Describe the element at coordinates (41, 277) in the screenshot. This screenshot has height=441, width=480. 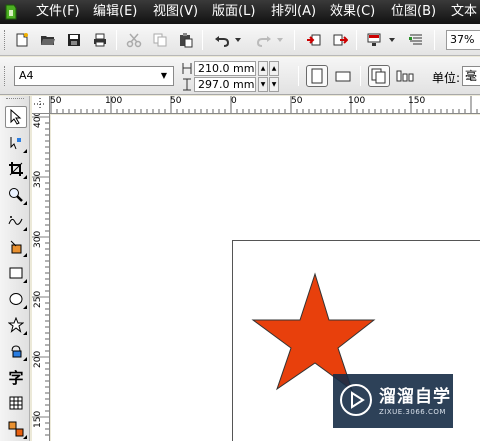
I see `vertical-ruler: 400 350 300 250 200 150` at that location.